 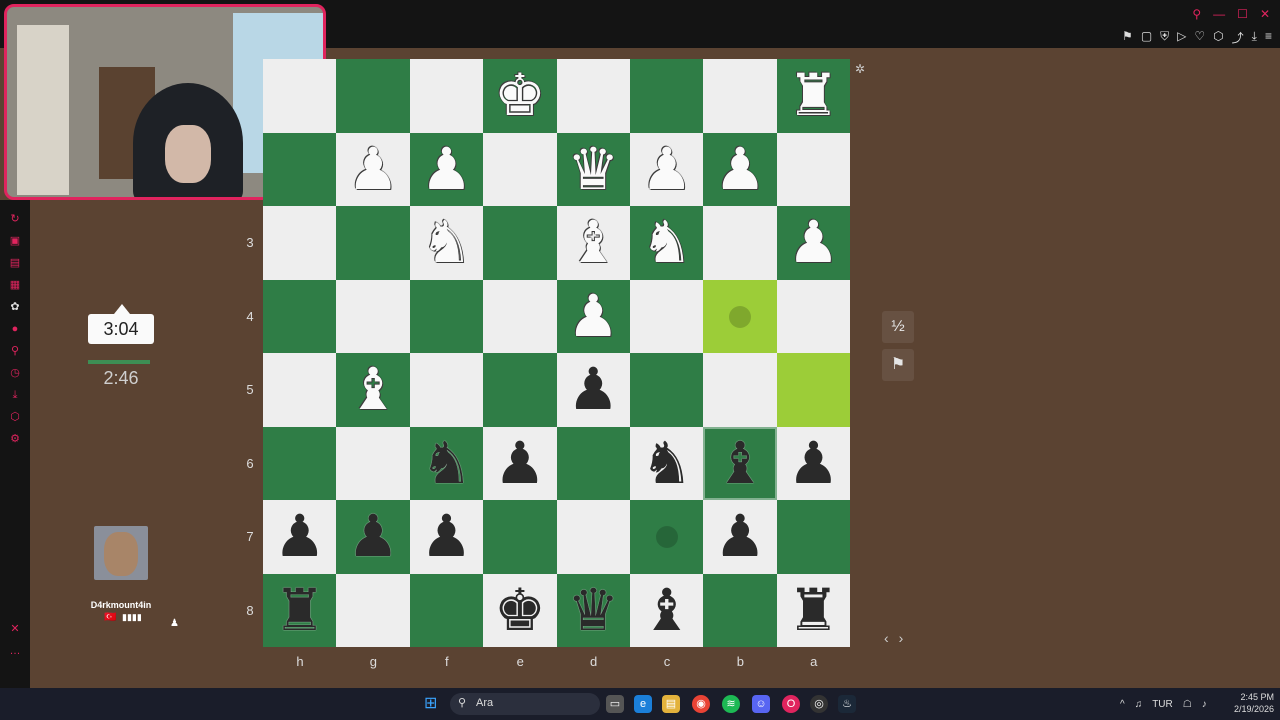 I want to click on screenshot-icon: ▢, so click(x=1146, y=37).